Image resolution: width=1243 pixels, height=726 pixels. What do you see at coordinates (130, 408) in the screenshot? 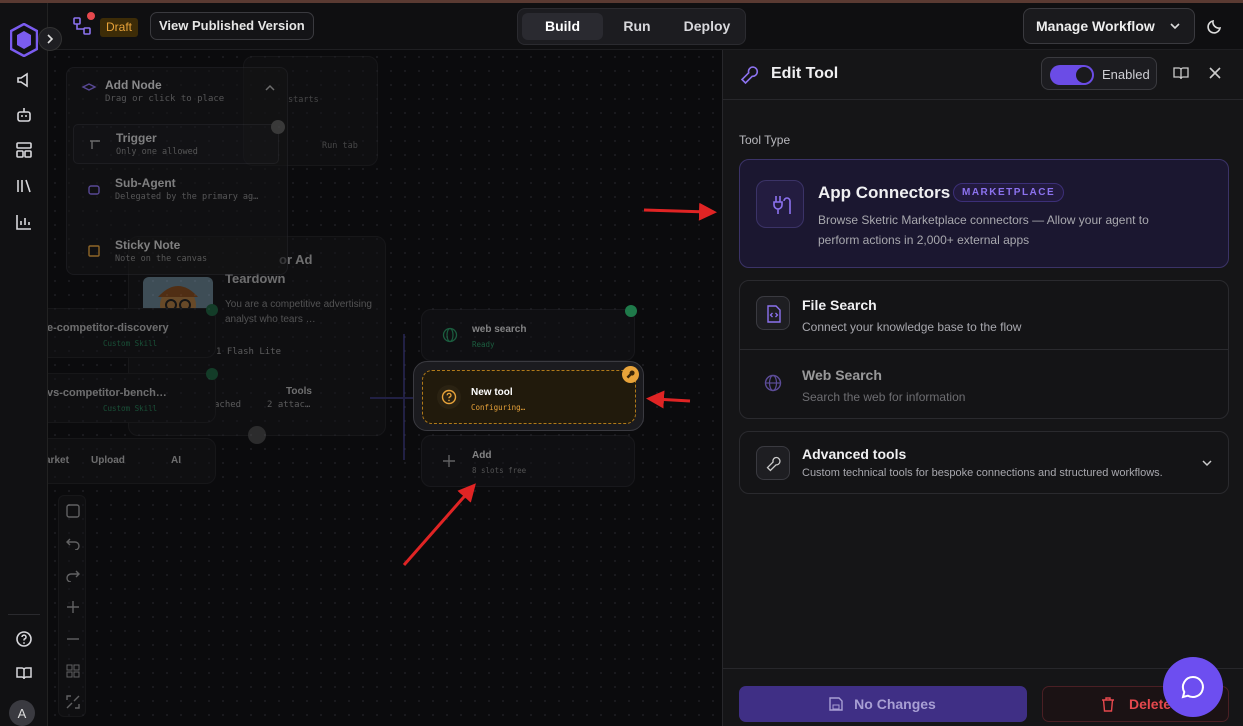
I see `skill-tag-bench: Custom Skill` at bounding box center [130, 408].